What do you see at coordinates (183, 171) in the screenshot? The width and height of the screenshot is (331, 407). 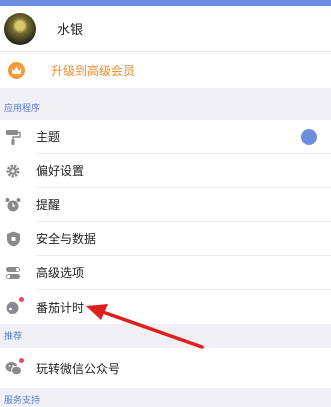 I see `menu-item-label: 偏好设置` at bounding box center [183, 171].